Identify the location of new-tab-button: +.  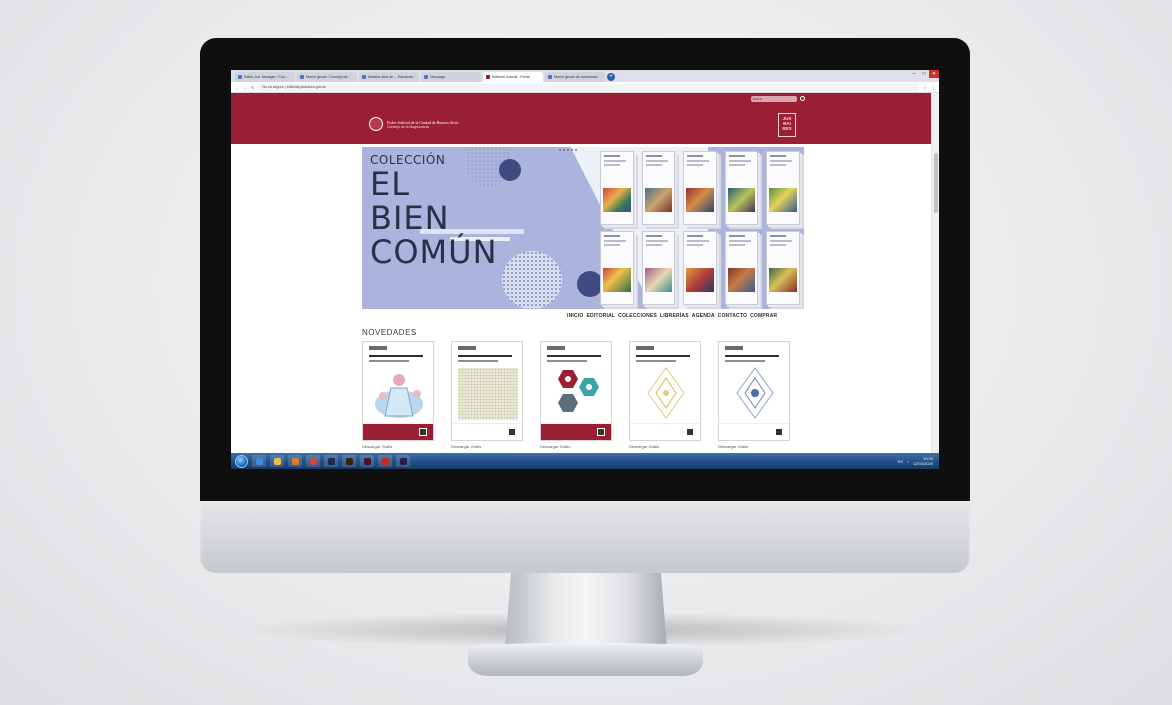
(611, 77).